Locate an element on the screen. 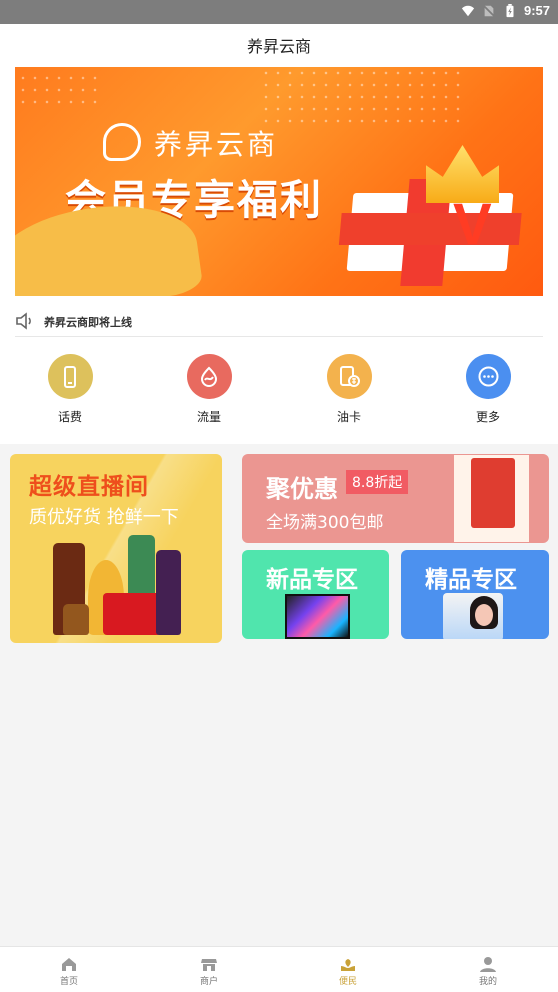  new-products-promo: 新品专区 is located at coordinates (315, 594).